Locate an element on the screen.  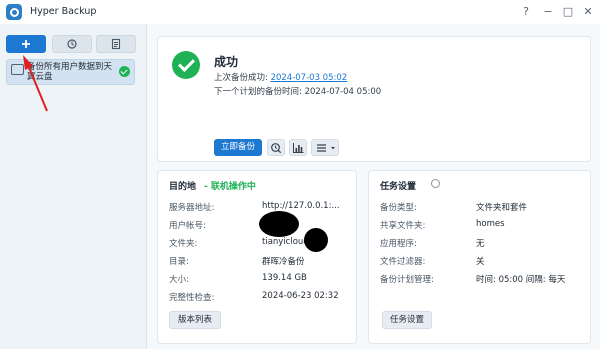
menu-icon is located at coordinates (325, 147).